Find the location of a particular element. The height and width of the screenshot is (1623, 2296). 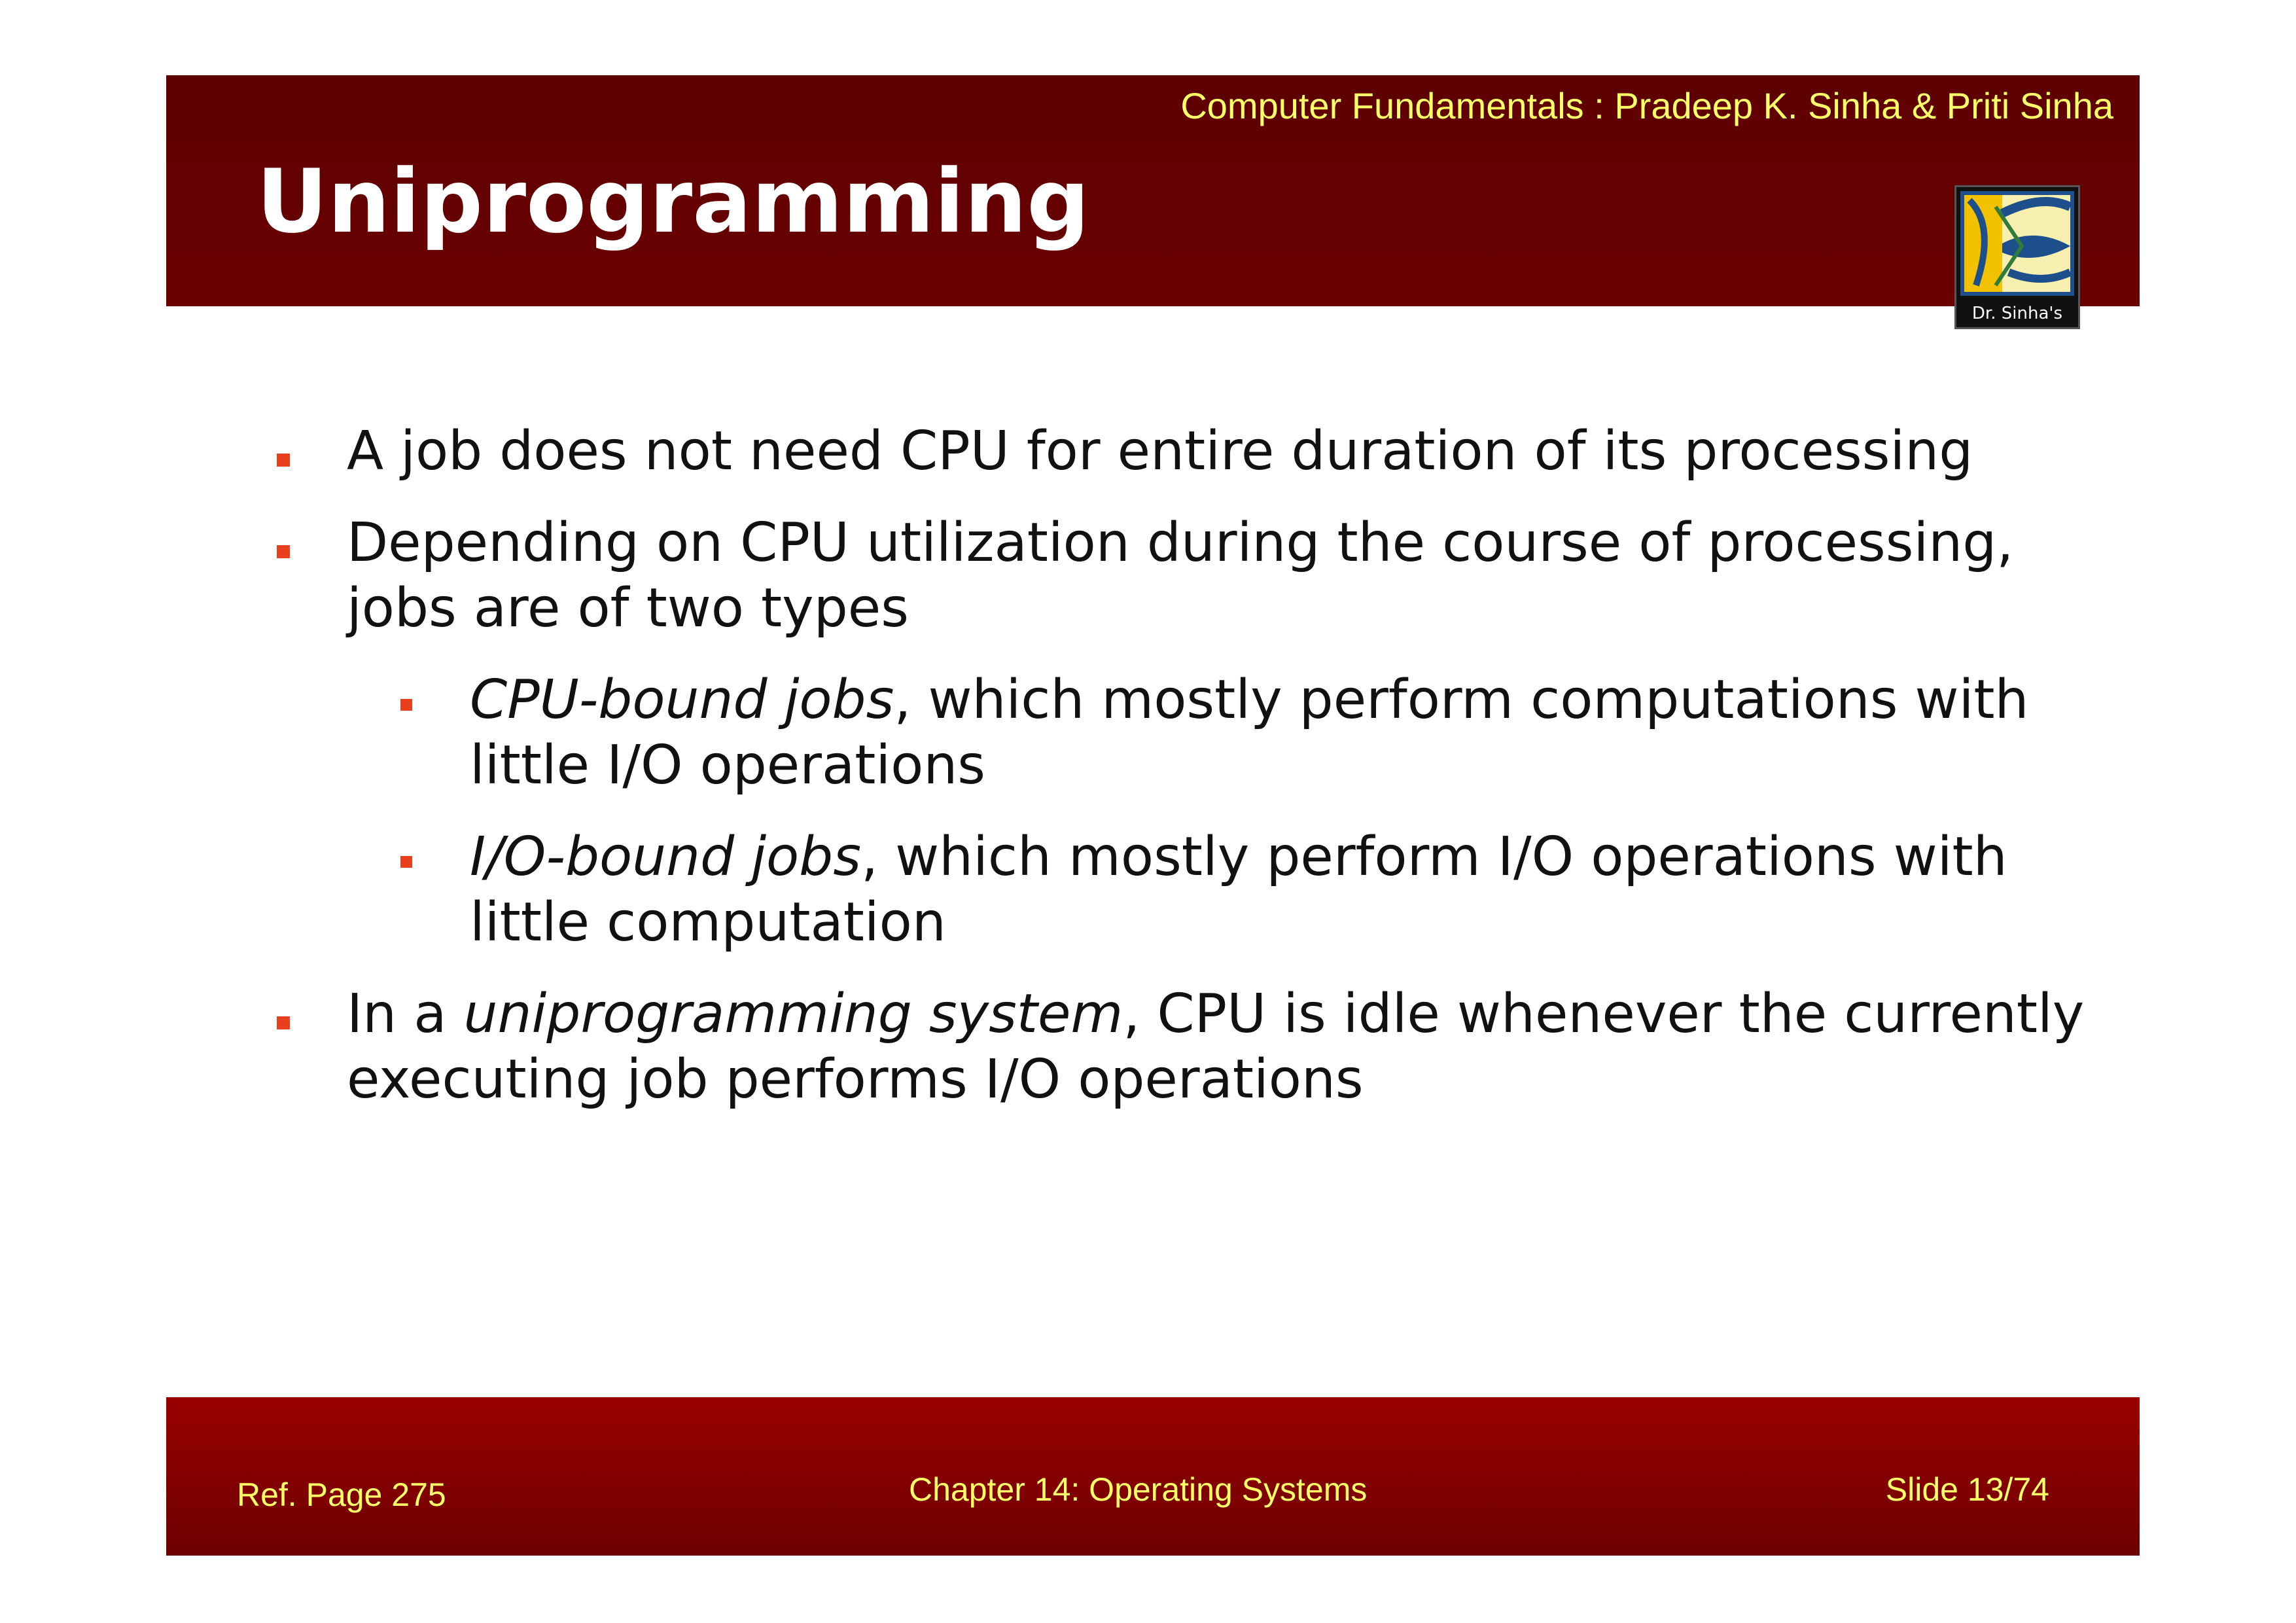

dr-sinhas-logo-icon: Dr. Sinha's is located at coordinates (2017, 257).